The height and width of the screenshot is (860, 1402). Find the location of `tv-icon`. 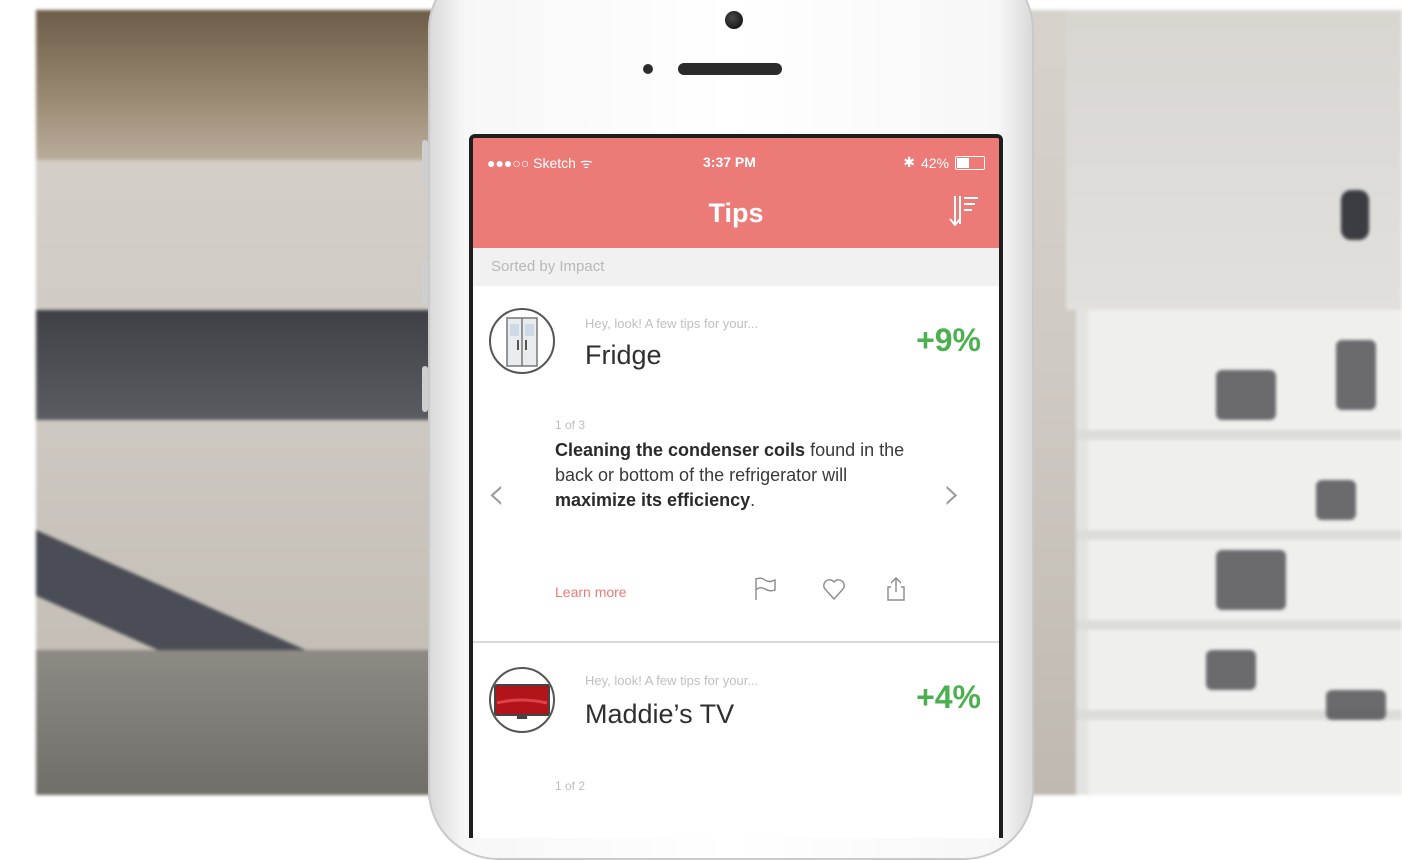

tv-icon is located at coordinates (522, 701).